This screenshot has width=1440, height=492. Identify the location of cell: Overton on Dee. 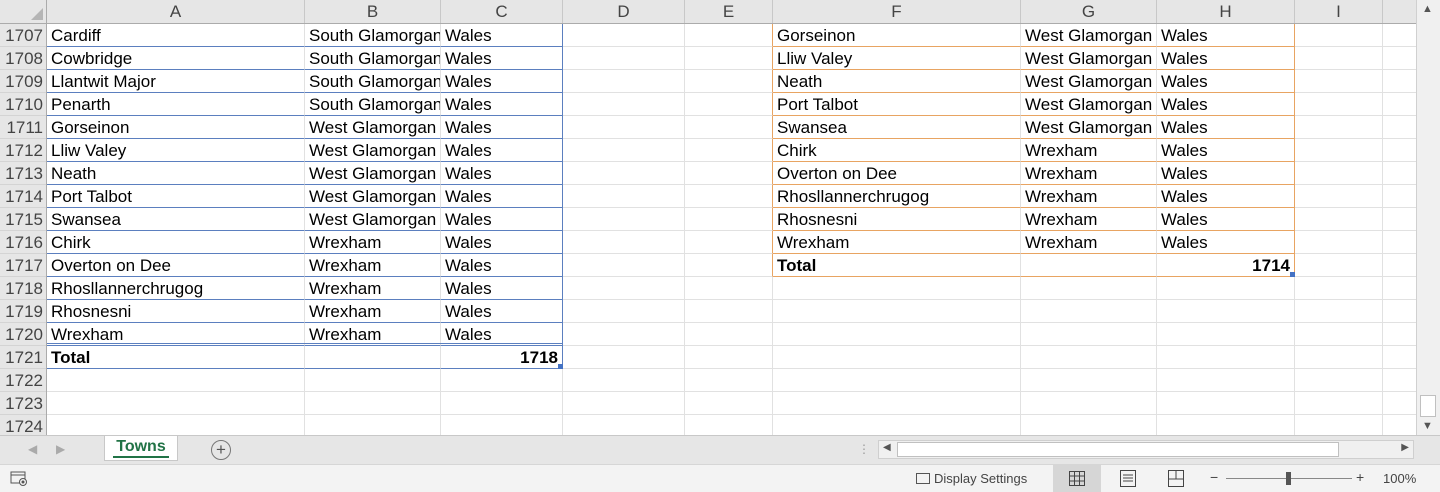
(897, 173).